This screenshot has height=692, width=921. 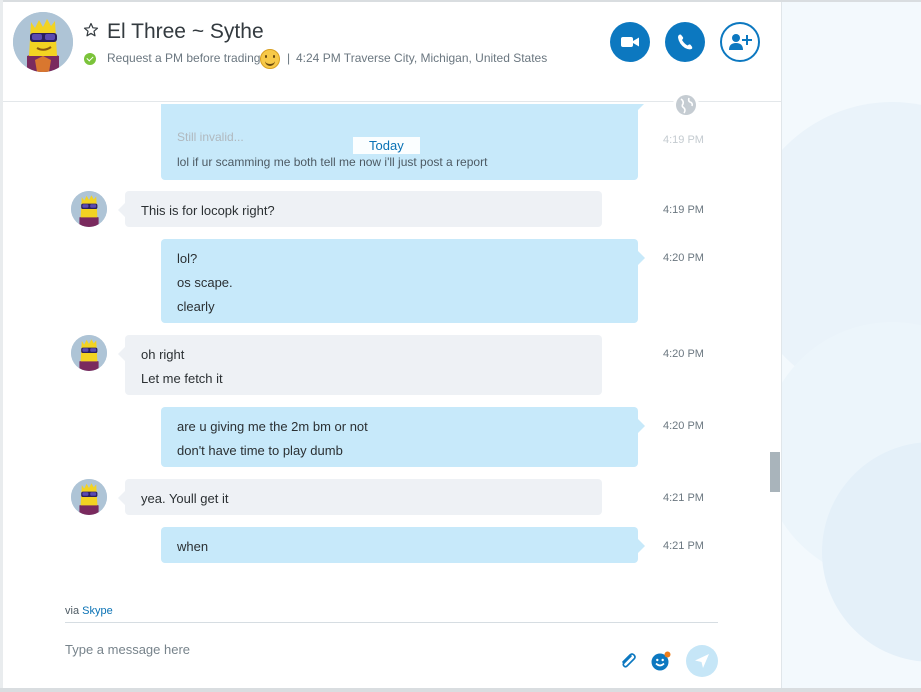 What do you see at coordinates (193, 546) in the screenshot?
I see `message-text: when` at bounding box center [193, 546].